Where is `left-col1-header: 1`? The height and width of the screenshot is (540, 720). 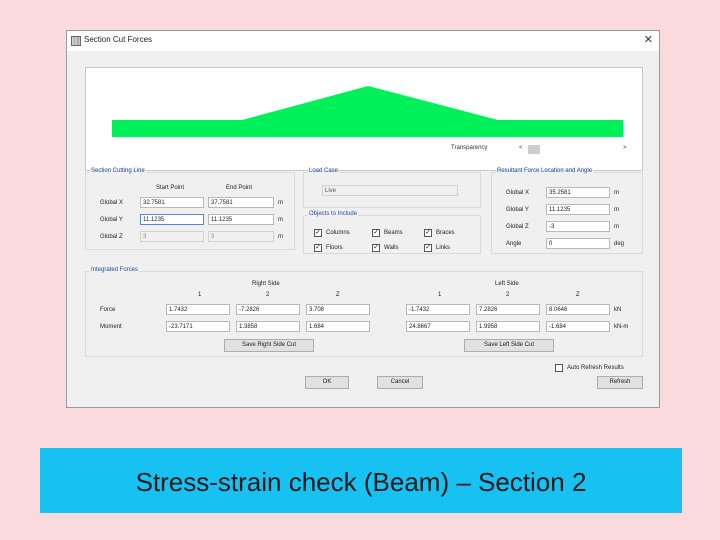 left-col1-header: 1 is located at coordinates (440, 295).